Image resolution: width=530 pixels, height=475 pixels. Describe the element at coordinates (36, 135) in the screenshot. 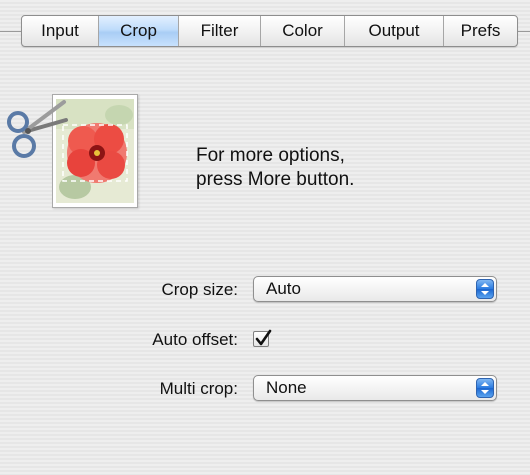

I see `scissors-icon` at that location.